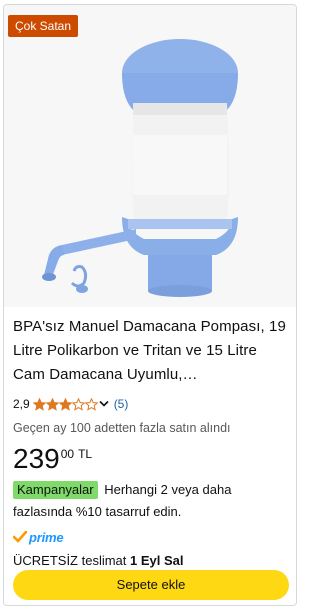  I want to click on price-whole: 239, so click(36, 458).